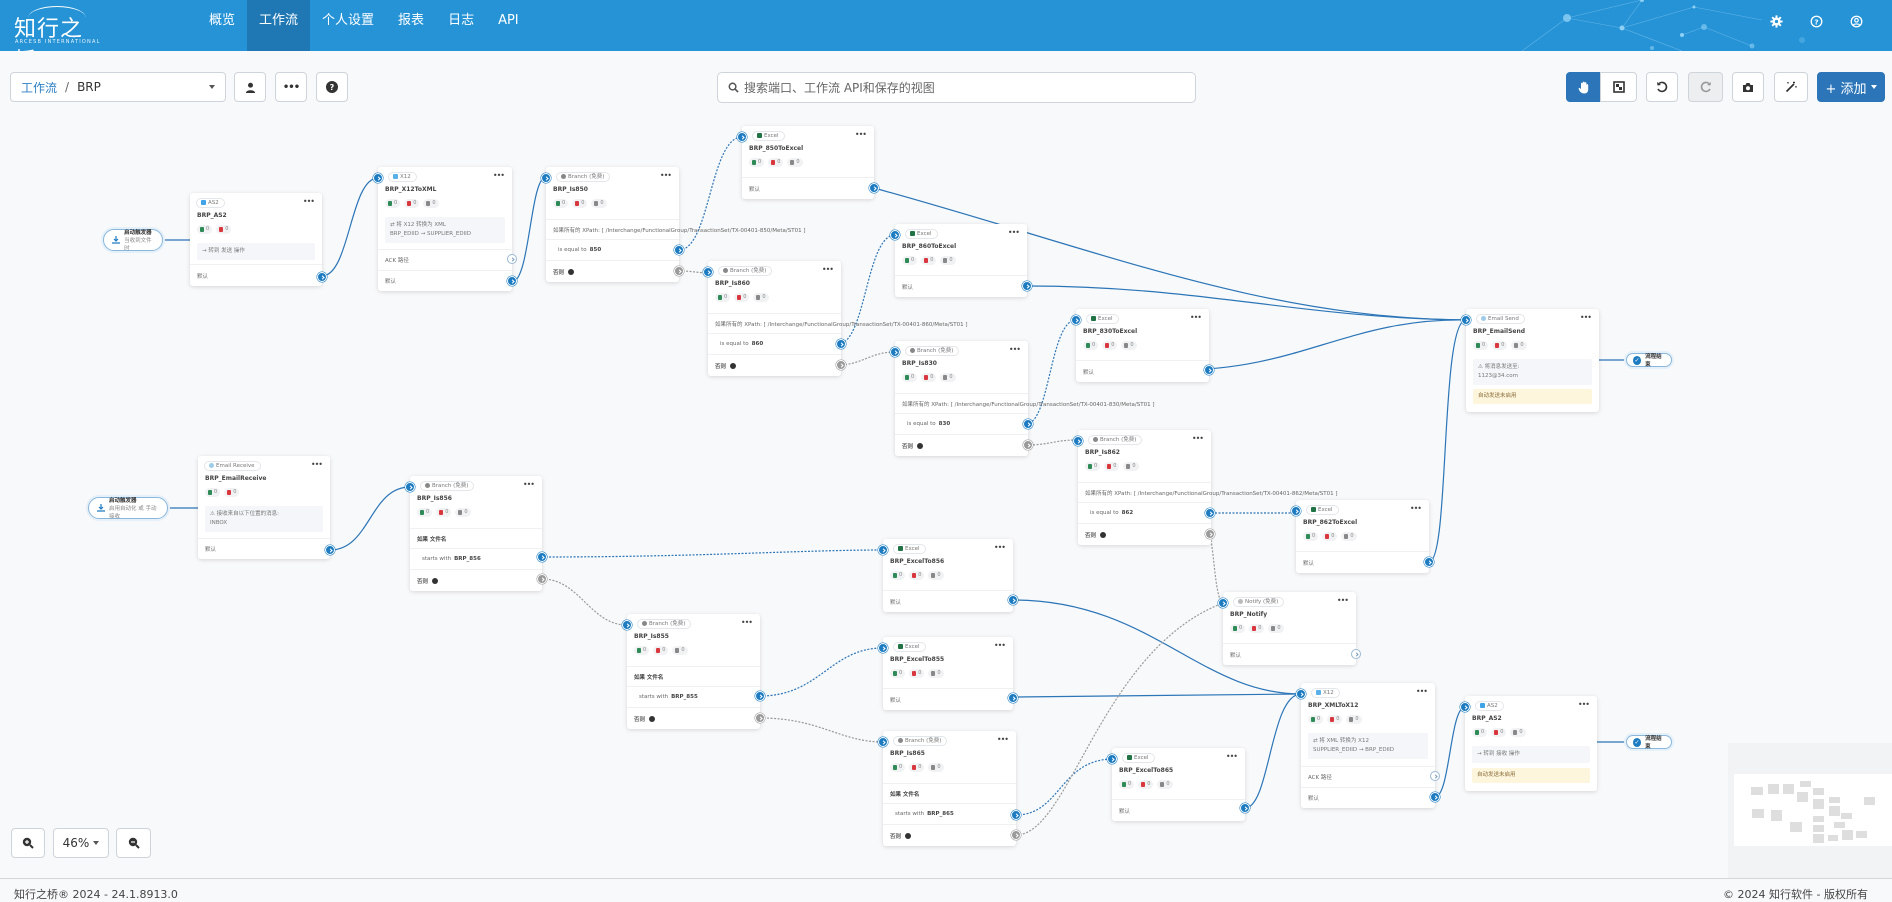  What do you see at coordinates (348, 25) in the screenshot?
I see `nav-settings: 个人设置` at bounding box center [348, 25].